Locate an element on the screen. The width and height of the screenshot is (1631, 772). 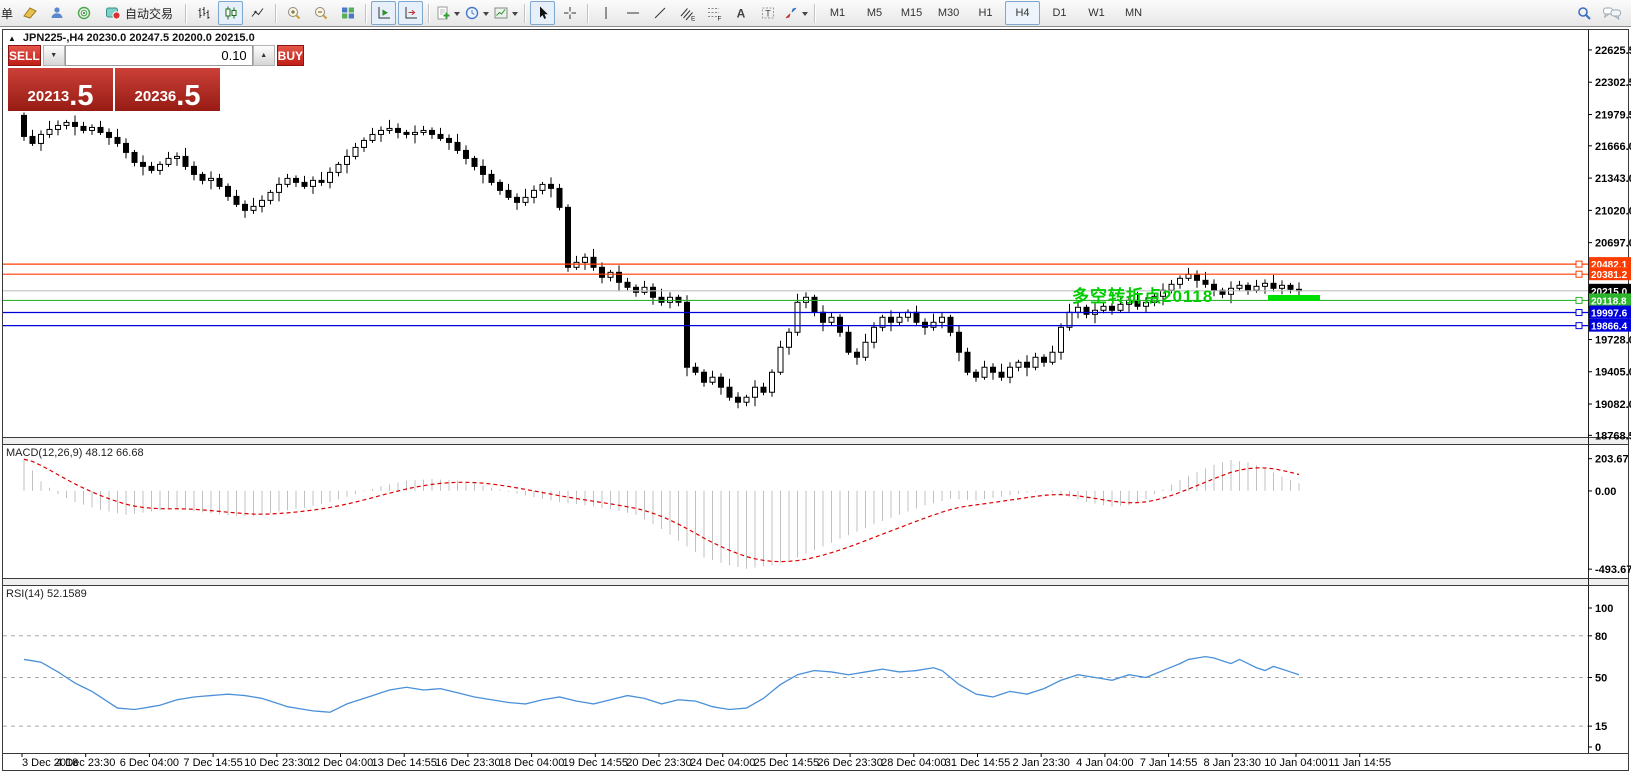
svg-text: T is located at coordinates (768, 14).